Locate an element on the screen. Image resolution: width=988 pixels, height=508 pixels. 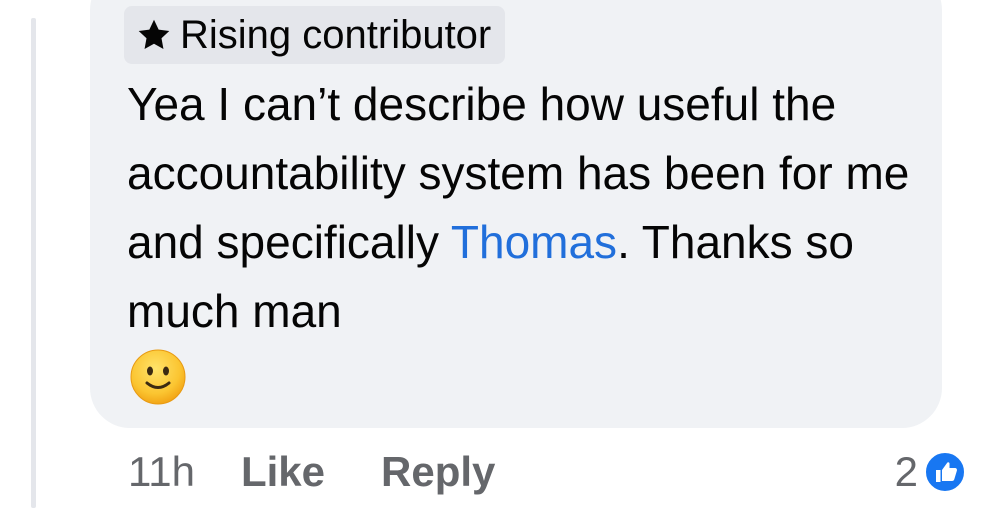
reaction-summary: 2 is located at coordinates (930, 472).